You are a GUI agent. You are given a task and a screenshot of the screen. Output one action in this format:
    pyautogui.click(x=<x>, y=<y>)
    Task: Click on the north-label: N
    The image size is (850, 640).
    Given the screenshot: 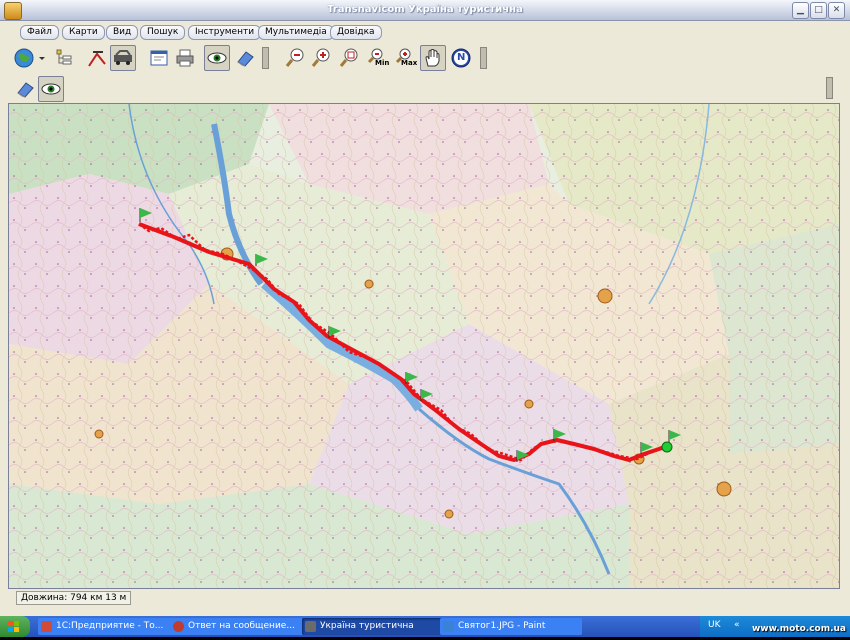 What is the action you would take?
    pyautogui.click(x=461, y=57)
    